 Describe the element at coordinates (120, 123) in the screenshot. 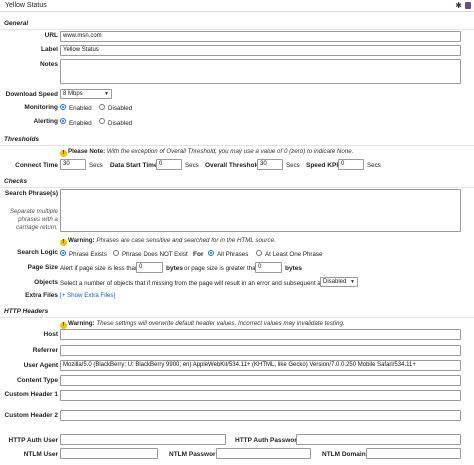

I see `alerting-disabled-label: Disabled` at that location.